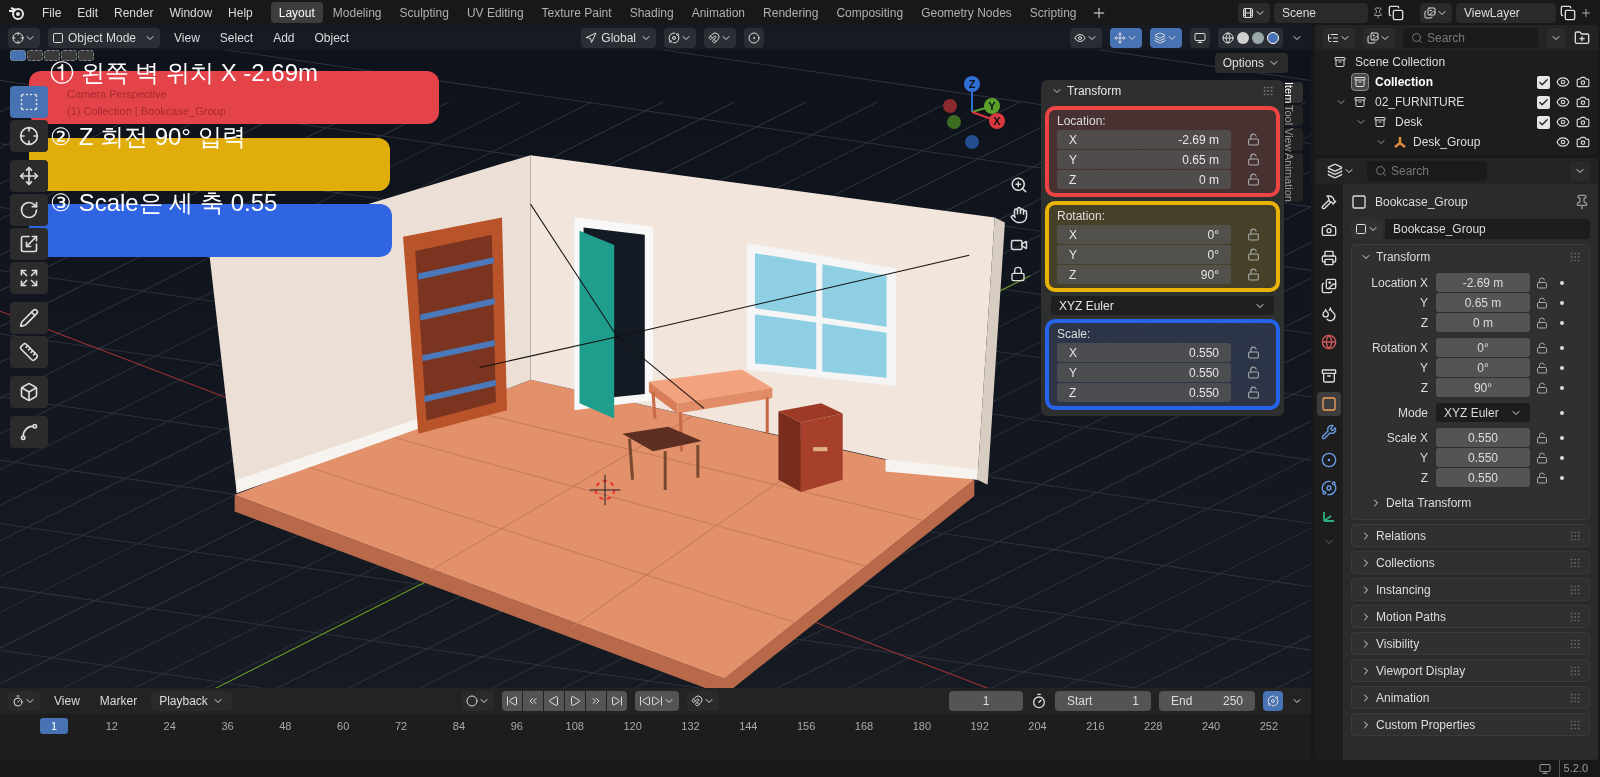 The image size is (1600, 777). I want to click on record-button, so click(477, 701).